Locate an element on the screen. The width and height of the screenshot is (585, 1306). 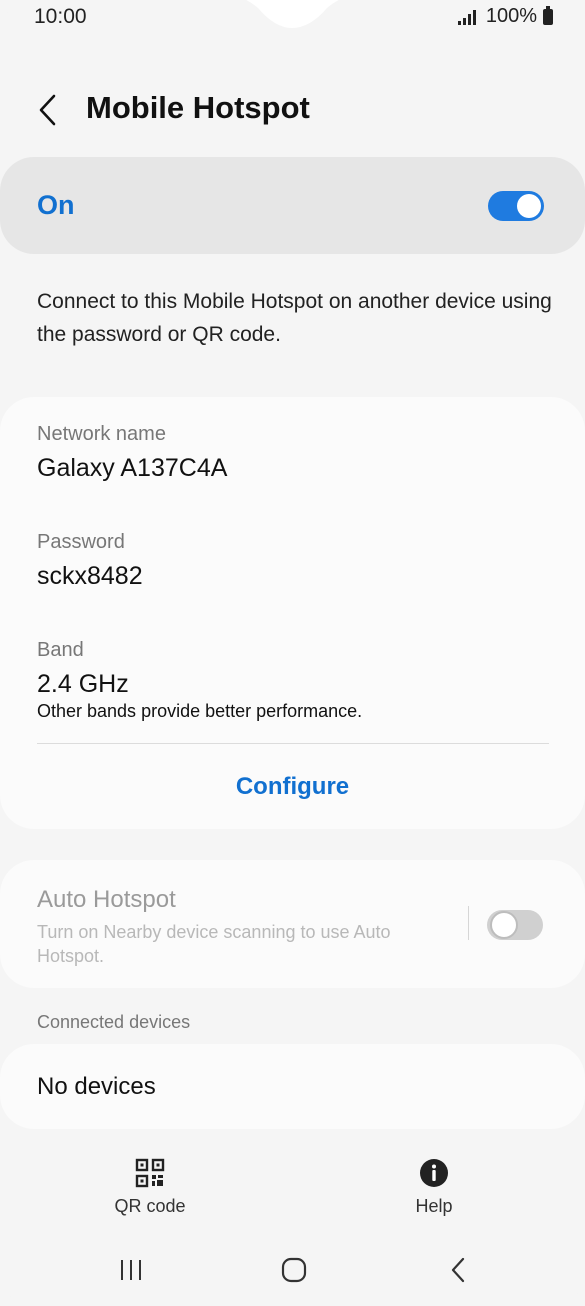
auto-hotspot-title: Auto Hotspot is located at coordinates (106, 899).